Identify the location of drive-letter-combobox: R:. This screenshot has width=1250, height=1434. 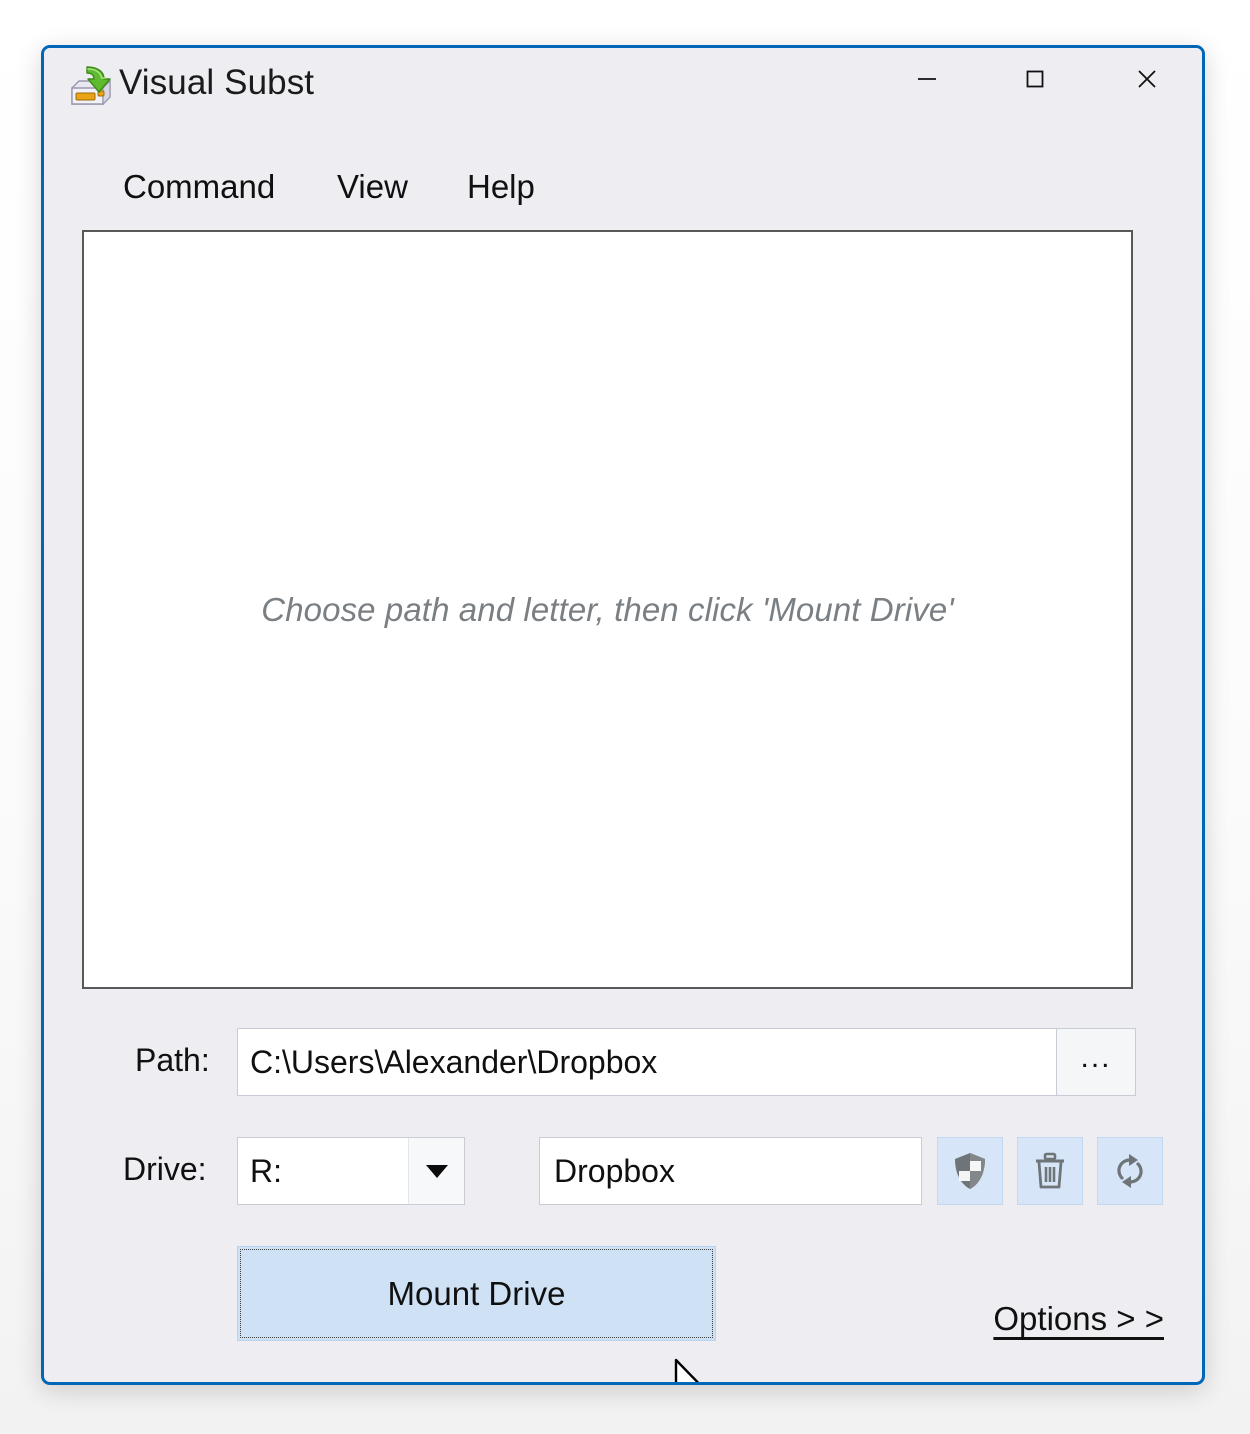
(351, 1171).